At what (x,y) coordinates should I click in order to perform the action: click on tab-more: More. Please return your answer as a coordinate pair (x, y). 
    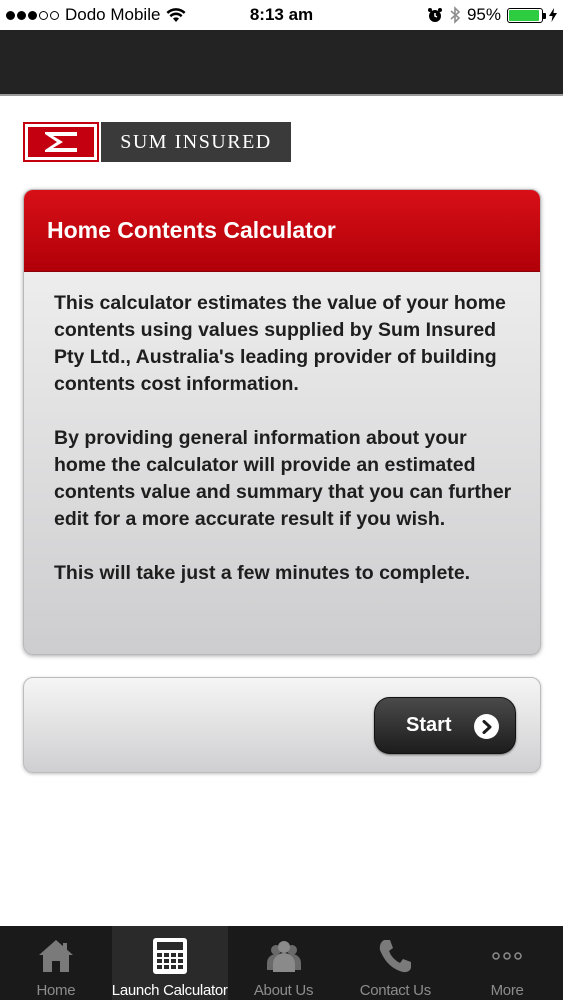
    Looking at the image, I should click on (507, 963).